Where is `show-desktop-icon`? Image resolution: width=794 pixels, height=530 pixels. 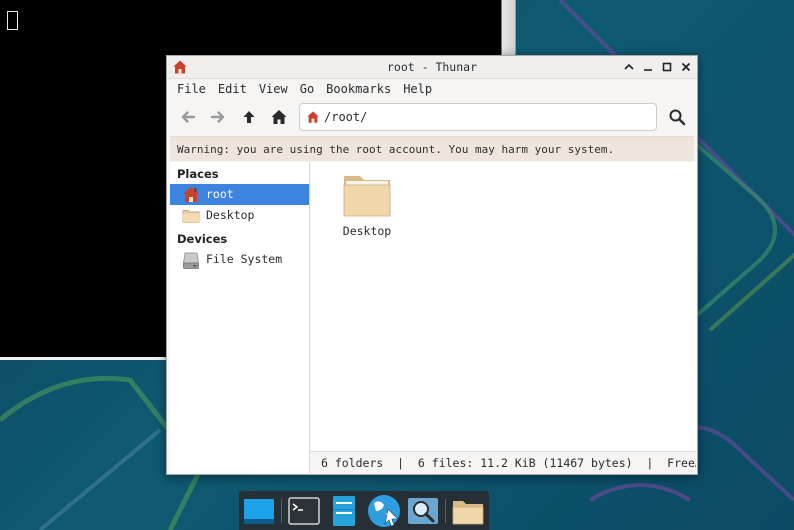 show-desktop-icon is located at coordinates (259, 511).